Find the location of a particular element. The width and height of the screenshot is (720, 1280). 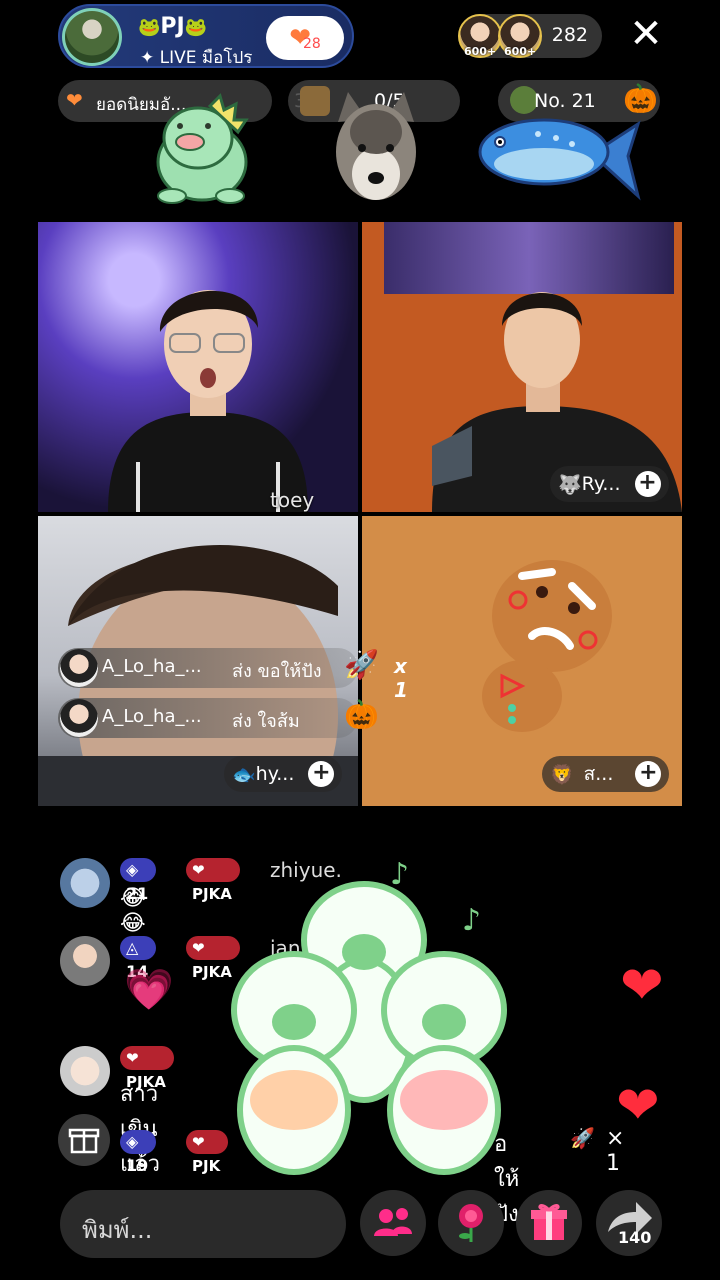

tile-name-tag: 🐺 Ry... + is located at coordinates (609, 484).